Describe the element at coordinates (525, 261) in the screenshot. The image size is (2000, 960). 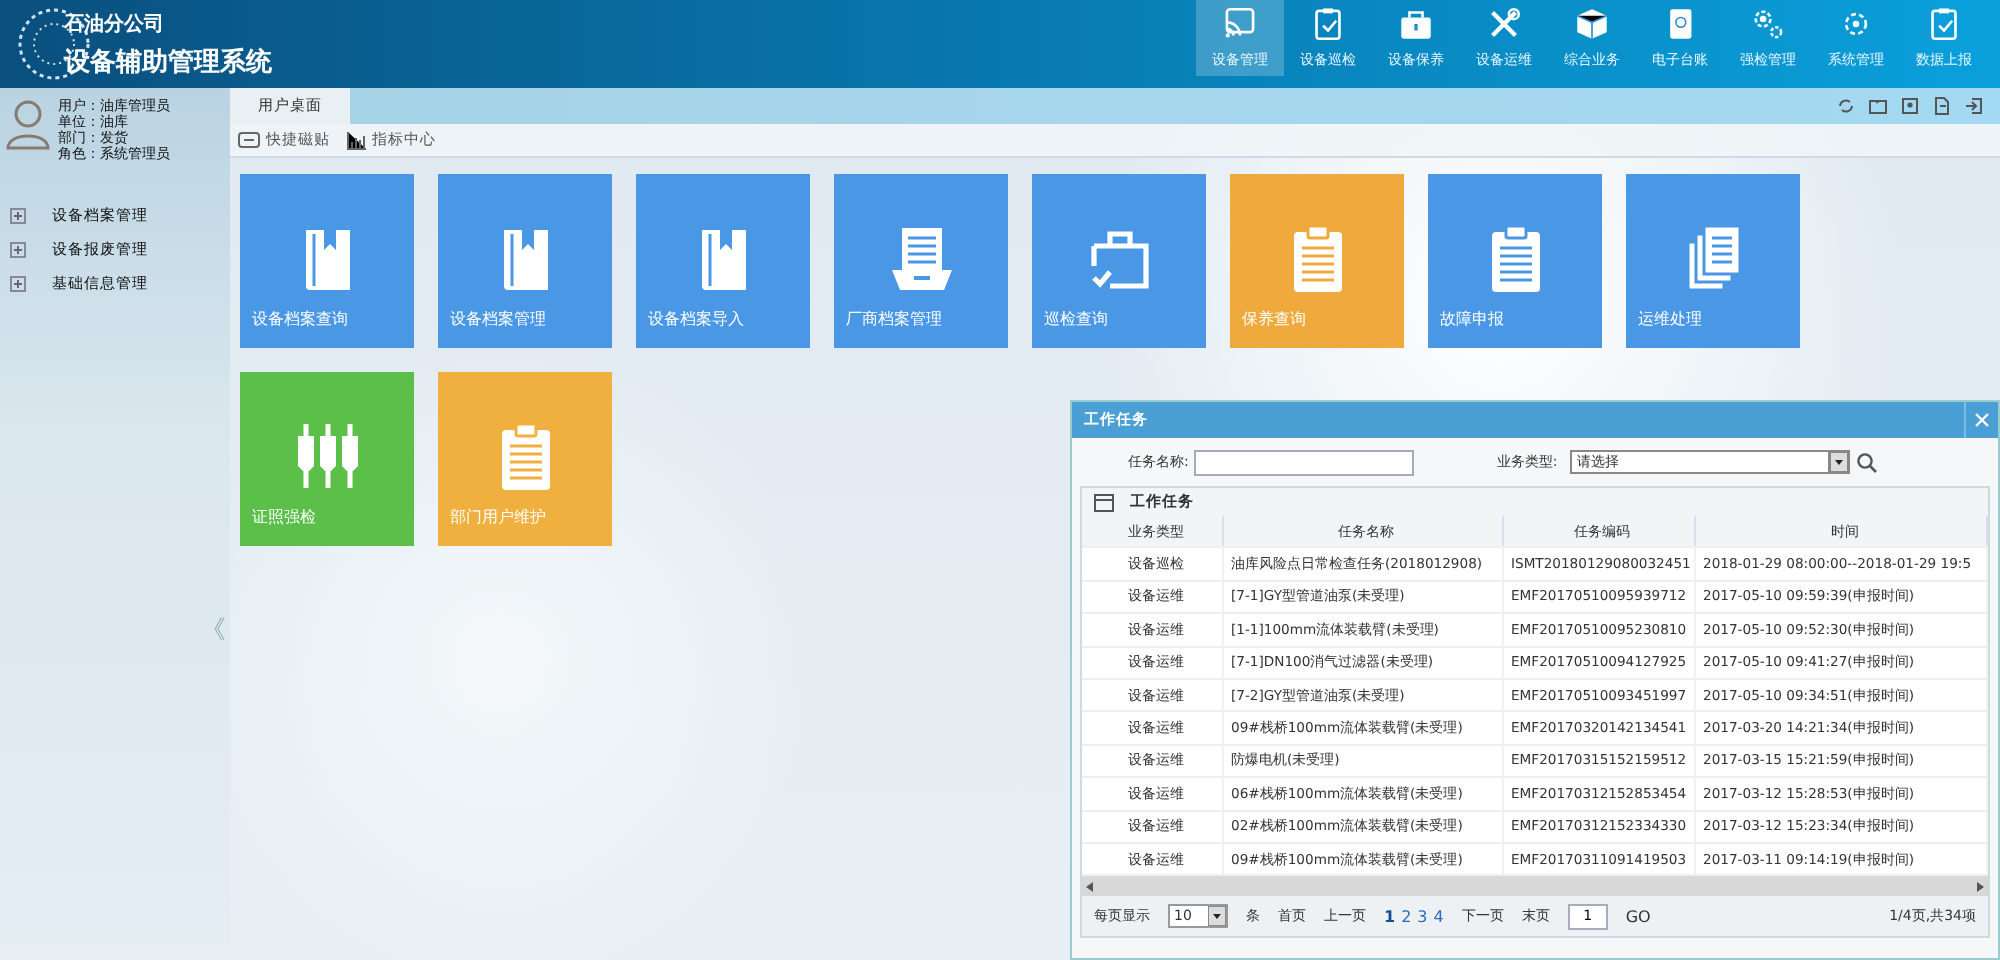
I see `tile-button: 设备档案管理` at that location.